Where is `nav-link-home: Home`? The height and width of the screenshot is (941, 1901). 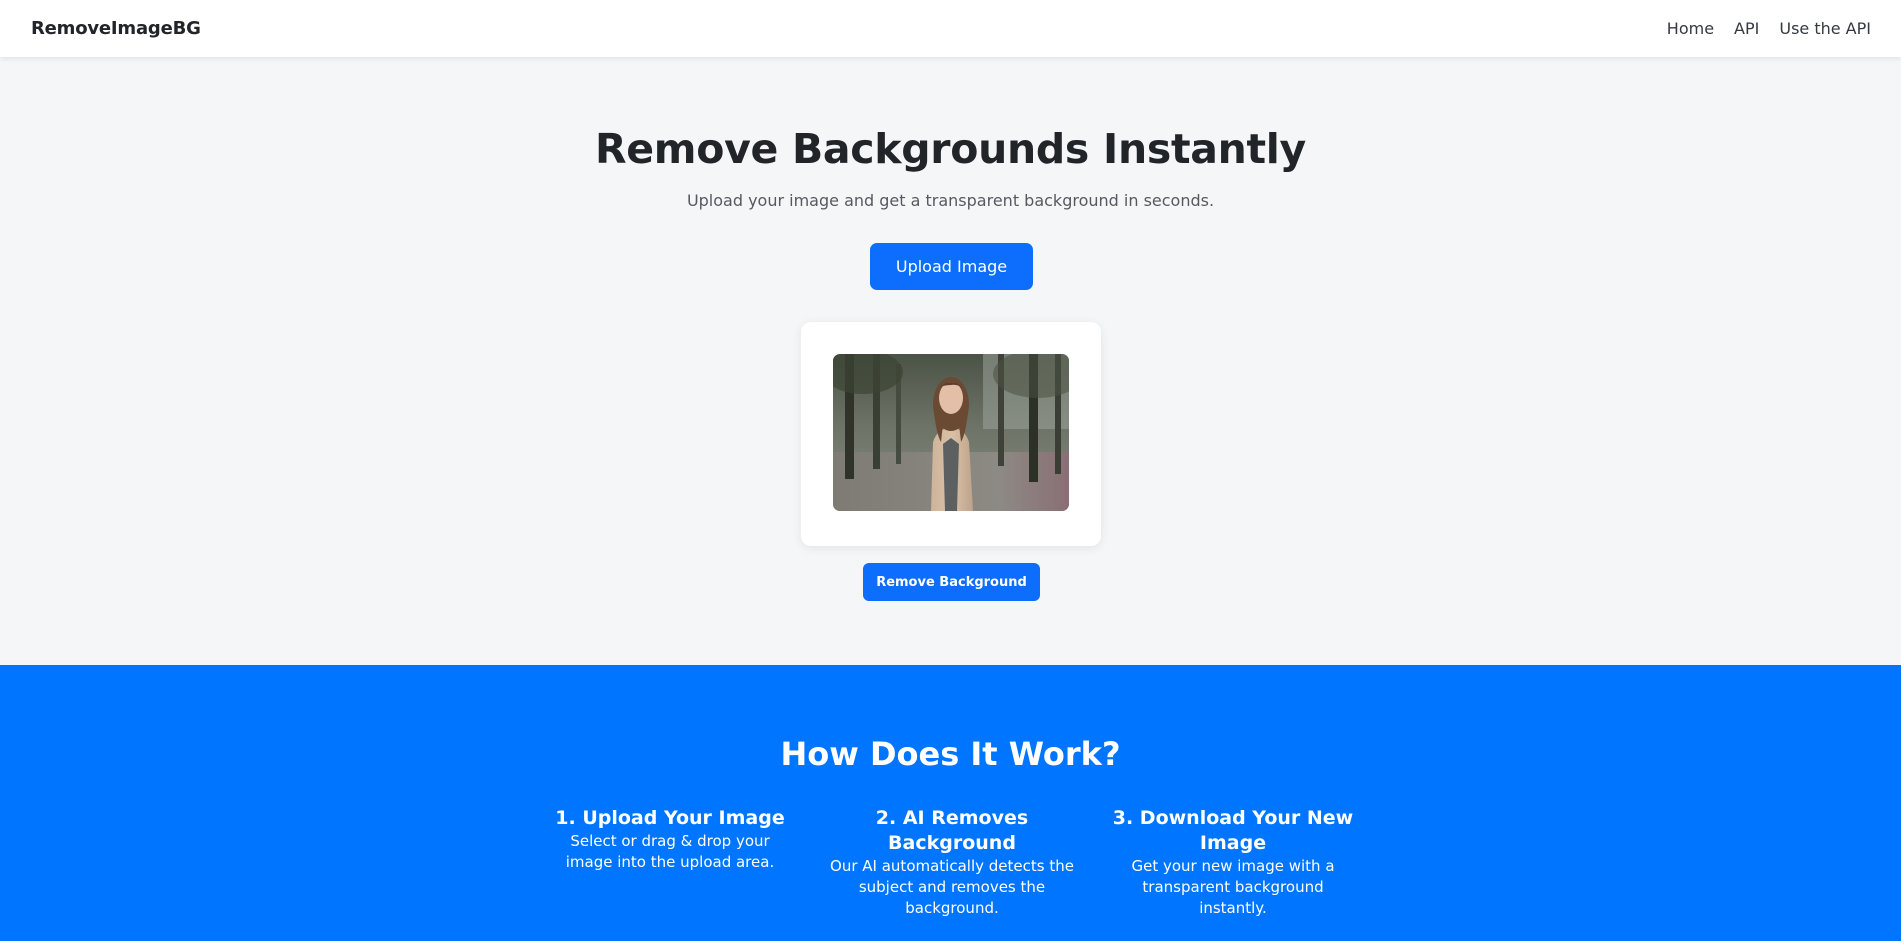
nav-link-home: Home is located at coordinates (1690, 28).